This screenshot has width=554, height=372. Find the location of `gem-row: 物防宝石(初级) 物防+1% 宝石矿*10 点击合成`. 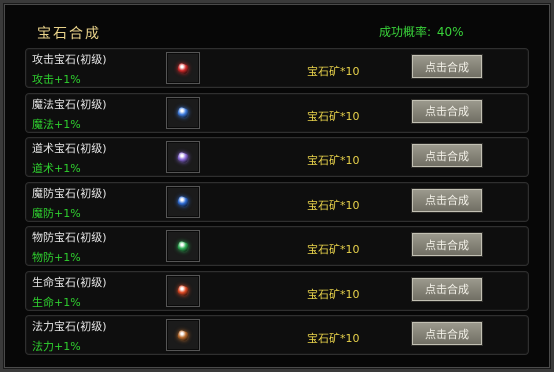

gem-row: 物防宝石(初级) 物防+1% 宝石矿*10 点击合成 is located at coordinates (277, 246).